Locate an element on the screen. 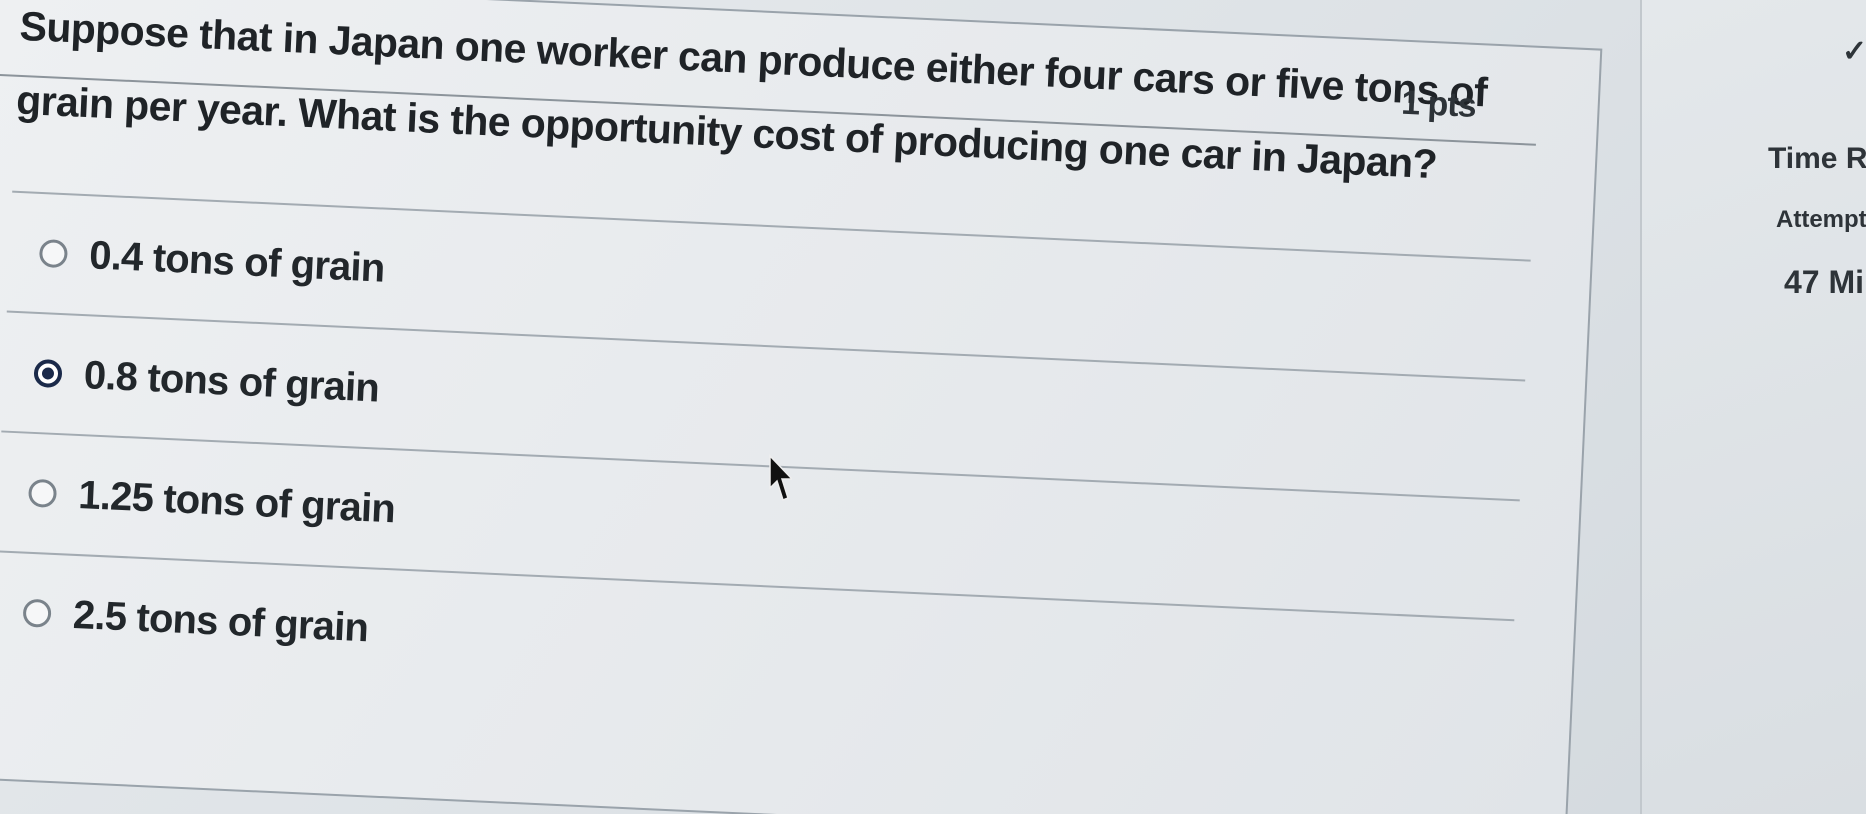 This screenshot has height=814, width=1866. quiz-sidebar: ✓ Time Ru Attempt 47 Mir is located at coordinates (1753, 407).